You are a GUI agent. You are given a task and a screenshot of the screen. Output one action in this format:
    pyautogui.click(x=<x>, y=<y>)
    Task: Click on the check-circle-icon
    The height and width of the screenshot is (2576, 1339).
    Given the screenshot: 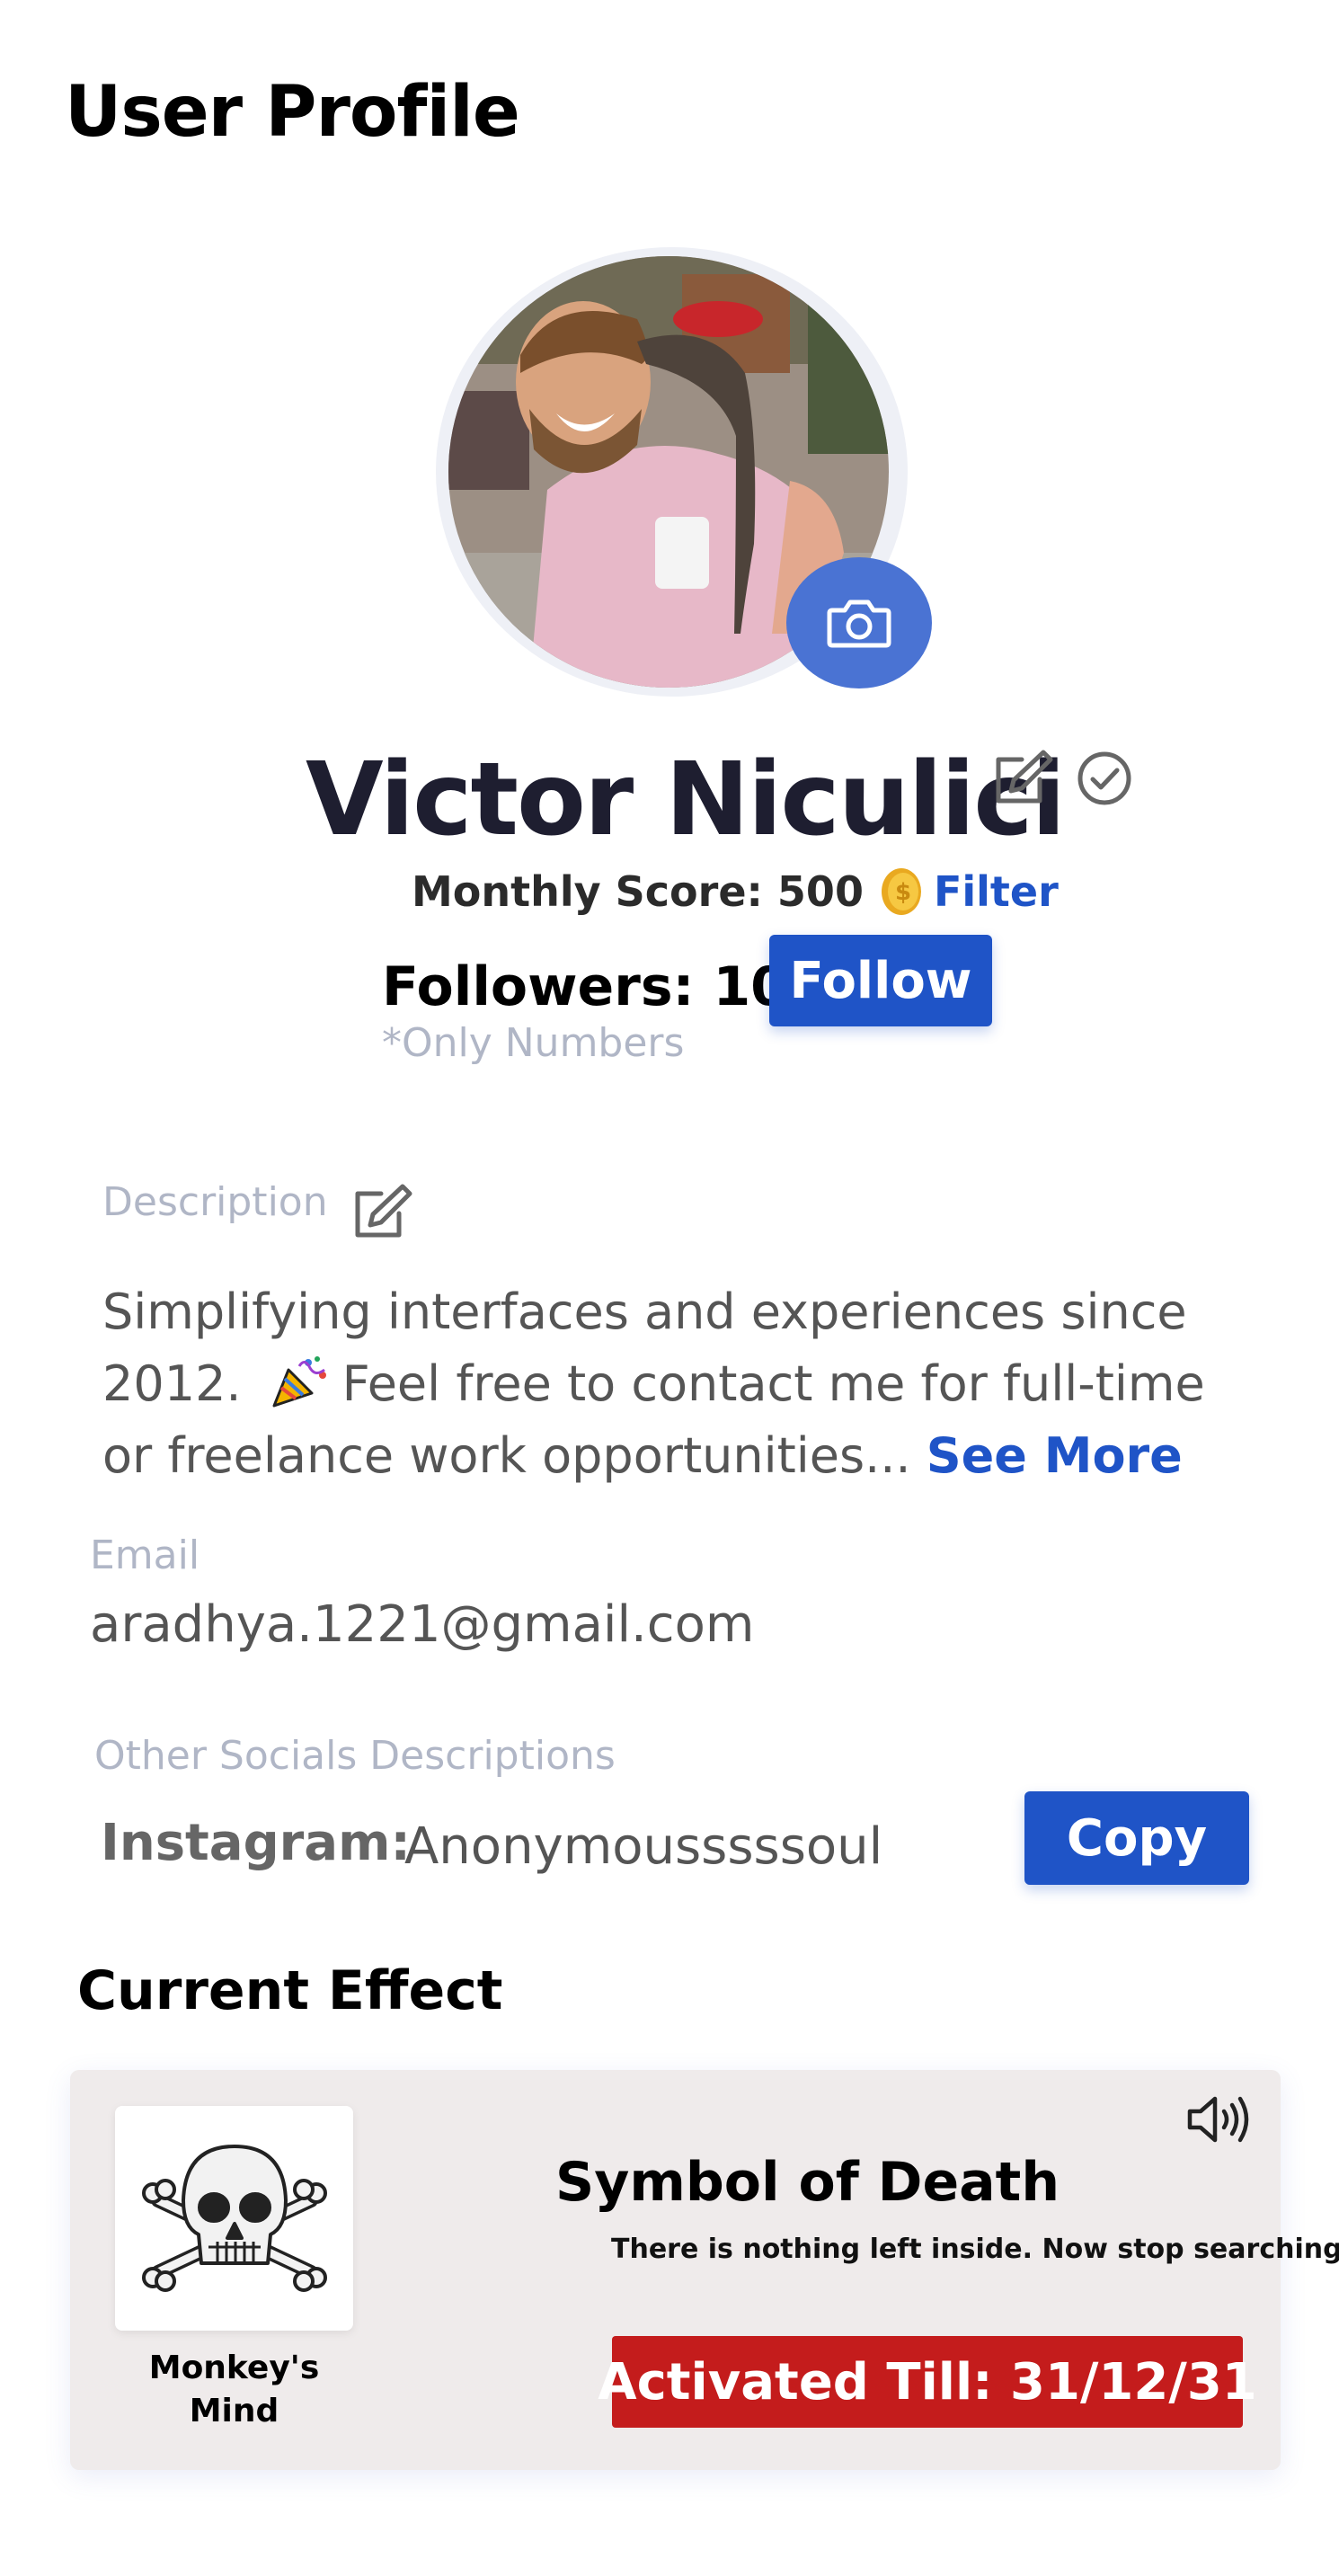 What is the action you would take?
    pyautogui.click(x=1105, y=778)
    